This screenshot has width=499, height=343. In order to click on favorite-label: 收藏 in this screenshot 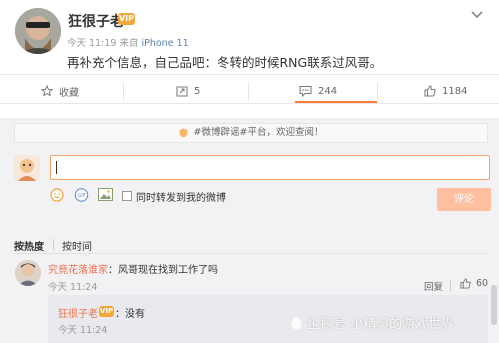, I will do `click(69, 93)`.